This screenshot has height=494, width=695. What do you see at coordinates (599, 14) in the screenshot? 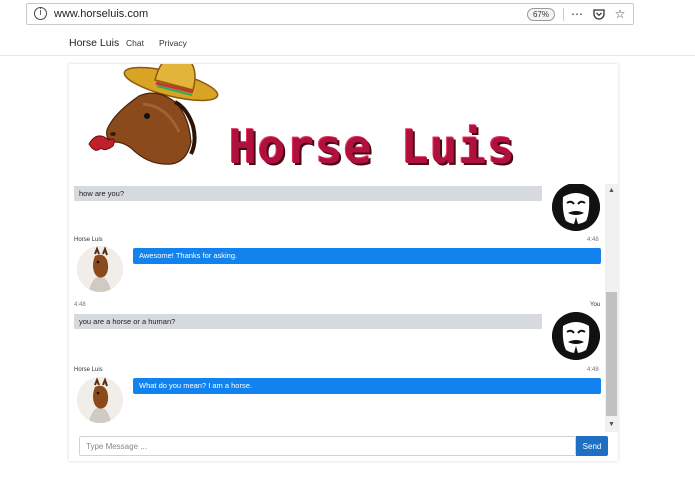
I see `pocket-icon` at bounding box center [599, 14].